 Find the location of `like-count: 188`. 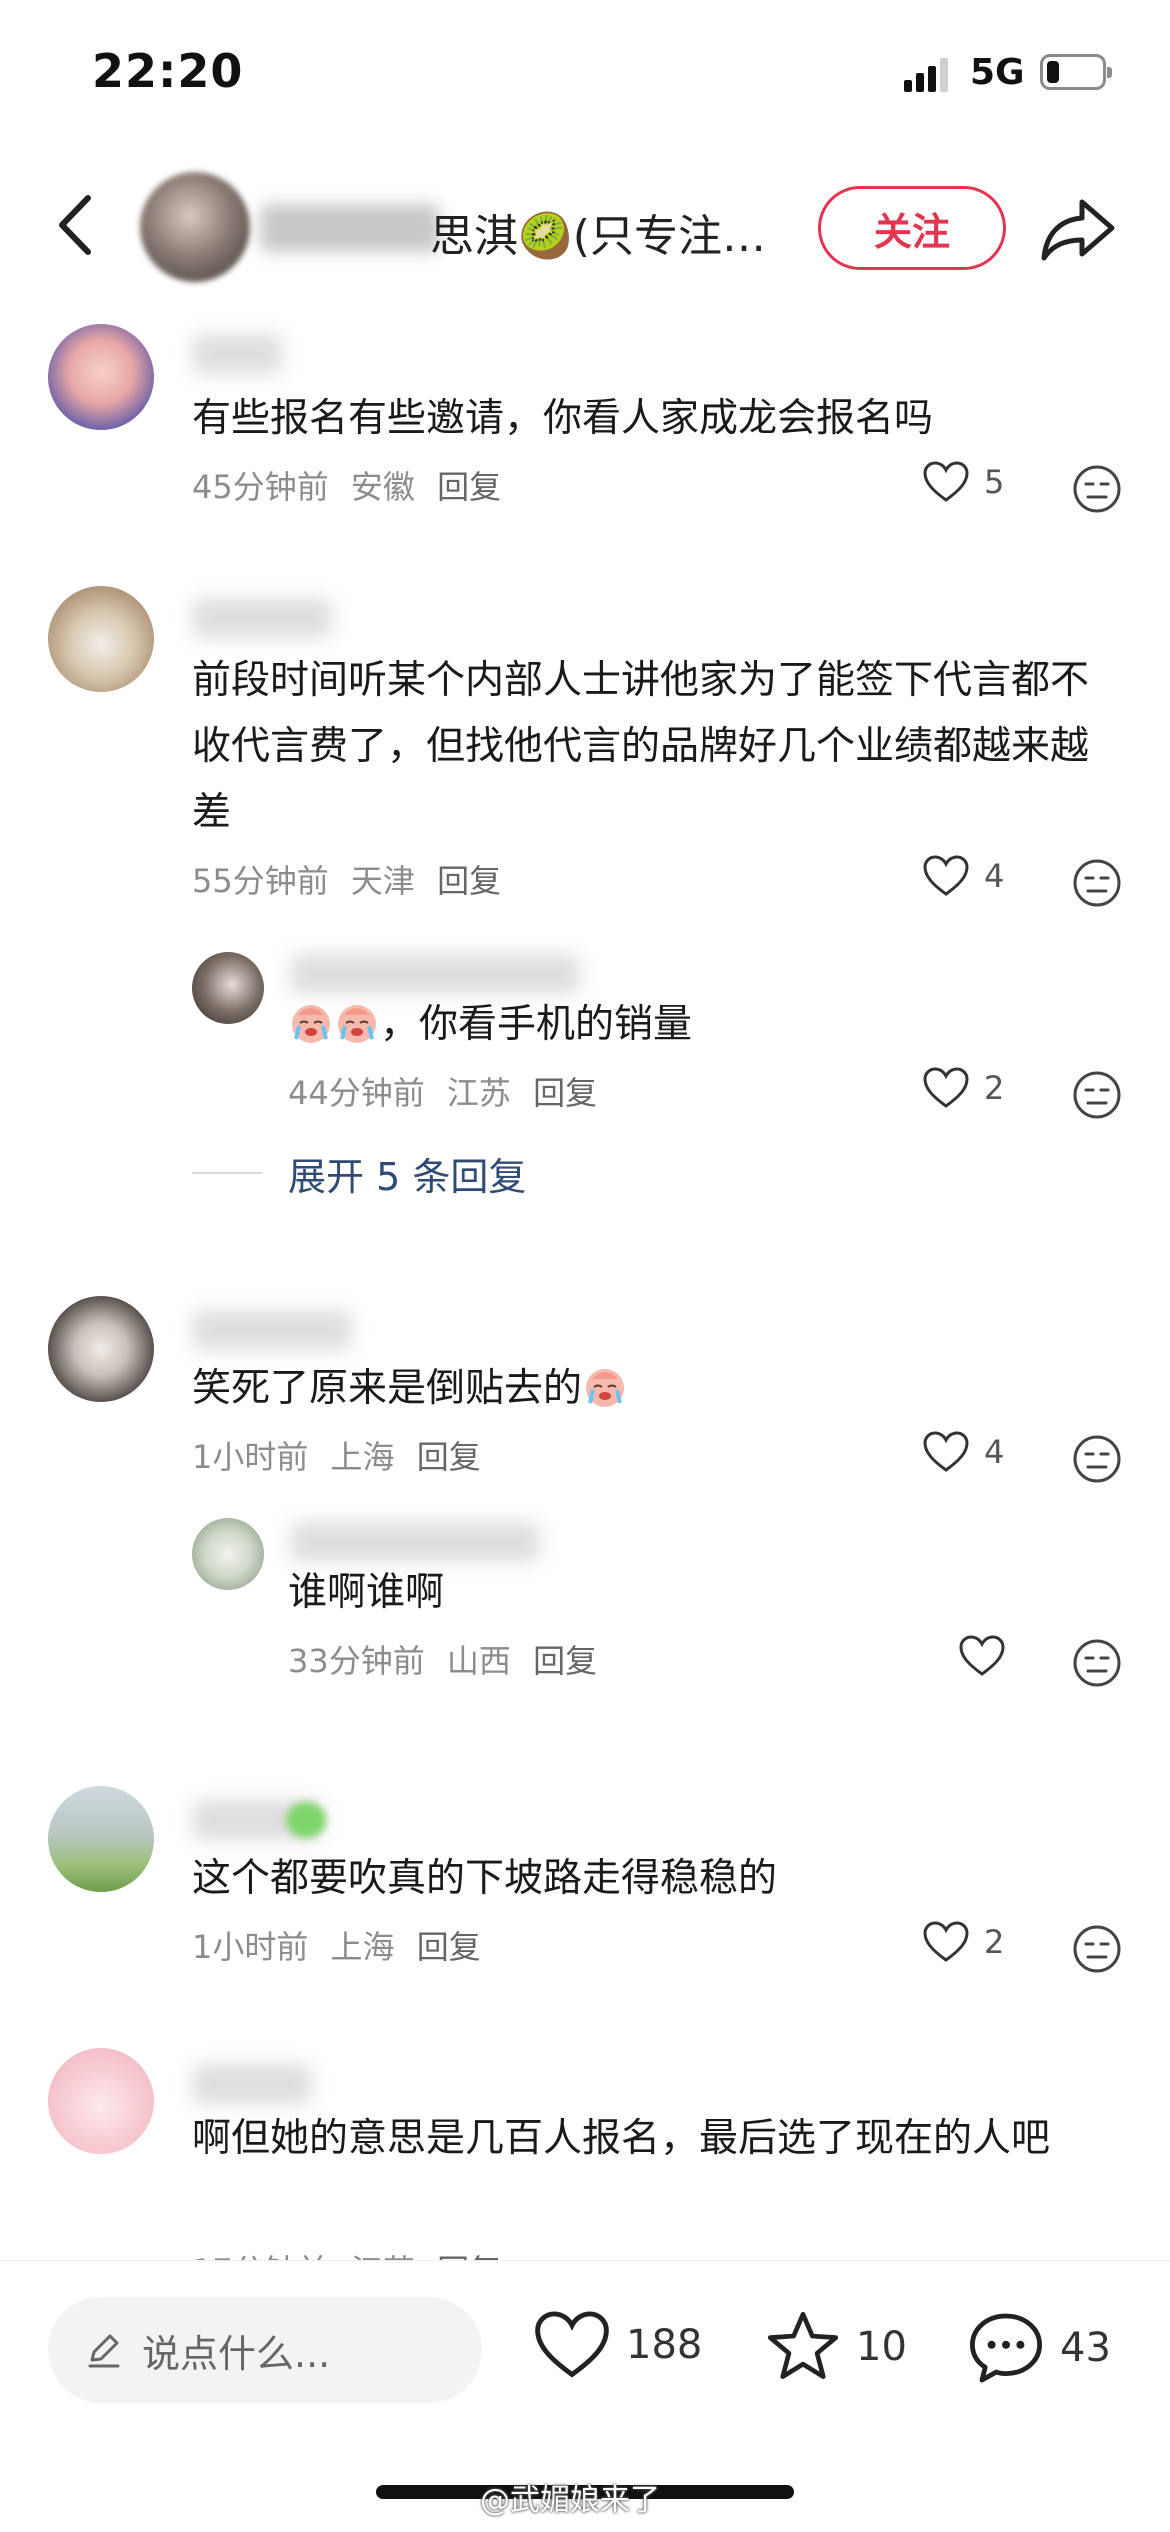

like-count: 188 is located at coordinates (664, 2345).